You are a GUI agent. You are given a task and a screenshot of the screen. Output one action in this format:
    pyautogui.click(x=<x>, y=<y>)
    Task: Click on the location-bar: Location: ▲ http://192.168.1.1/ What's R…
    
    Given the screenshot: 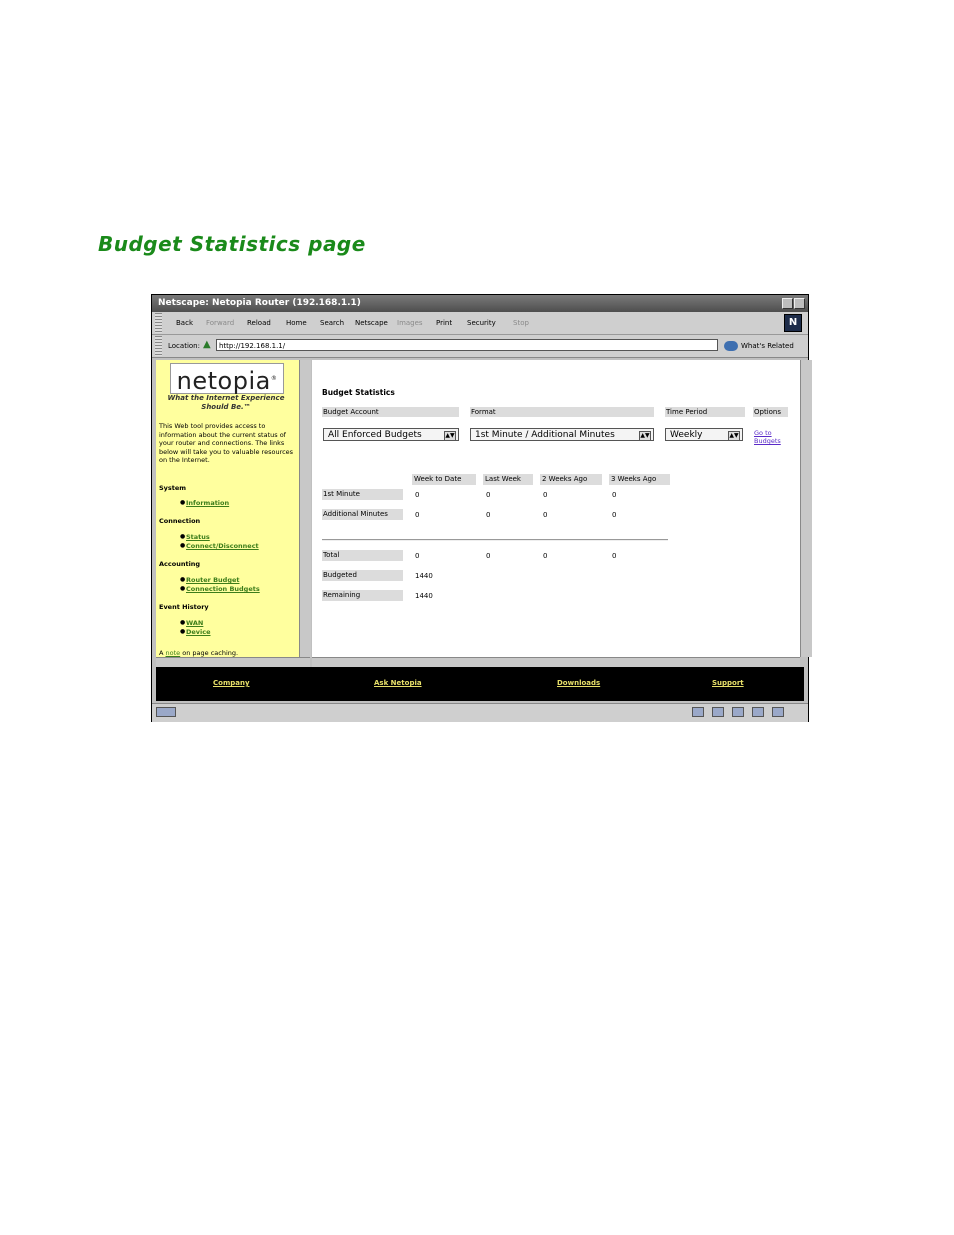 What is the action you would take?
    pyautogui.click(x=480, y=346)
    